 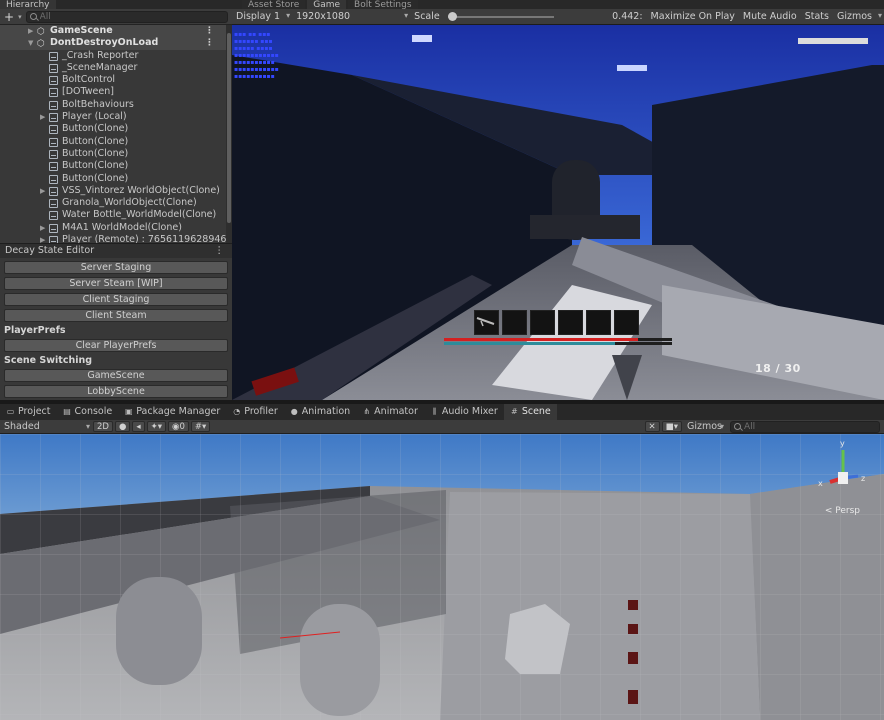 What do you see at coordinates (116, 299) in the screenshot?
I see `client-staging-button: Client Staging` at bounding box center [116, 299].